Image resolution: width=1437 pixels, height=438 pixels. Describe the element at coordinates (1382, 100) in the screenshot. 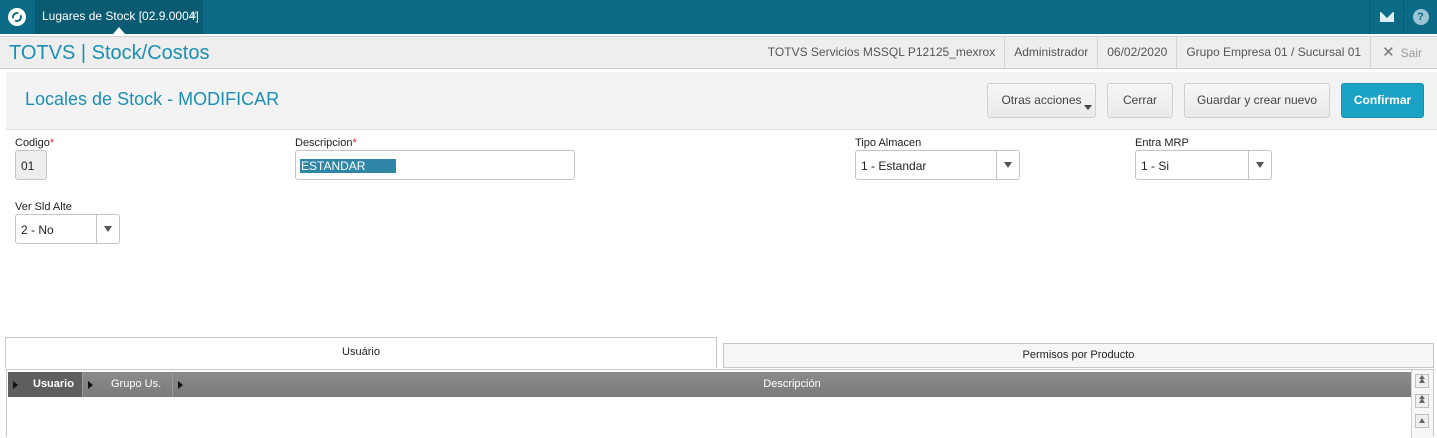

I see `confirmar-button: Confirmar` at that location.